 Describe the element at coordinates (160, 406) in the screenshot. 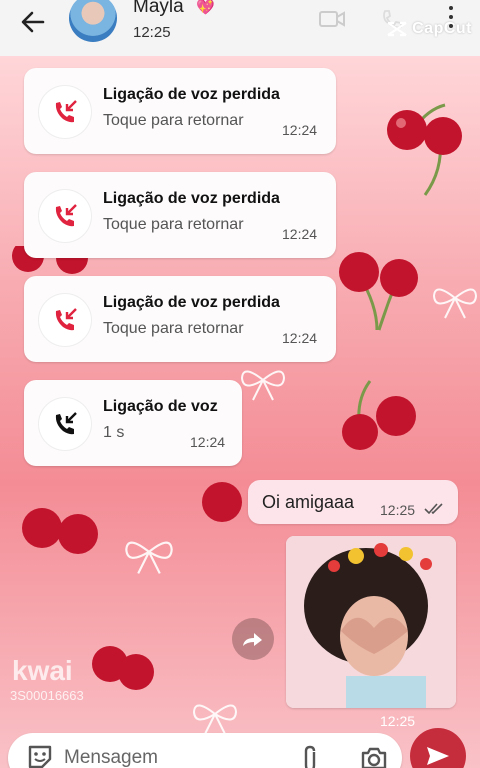

I see `call-title: Ligação de voz` at that location.